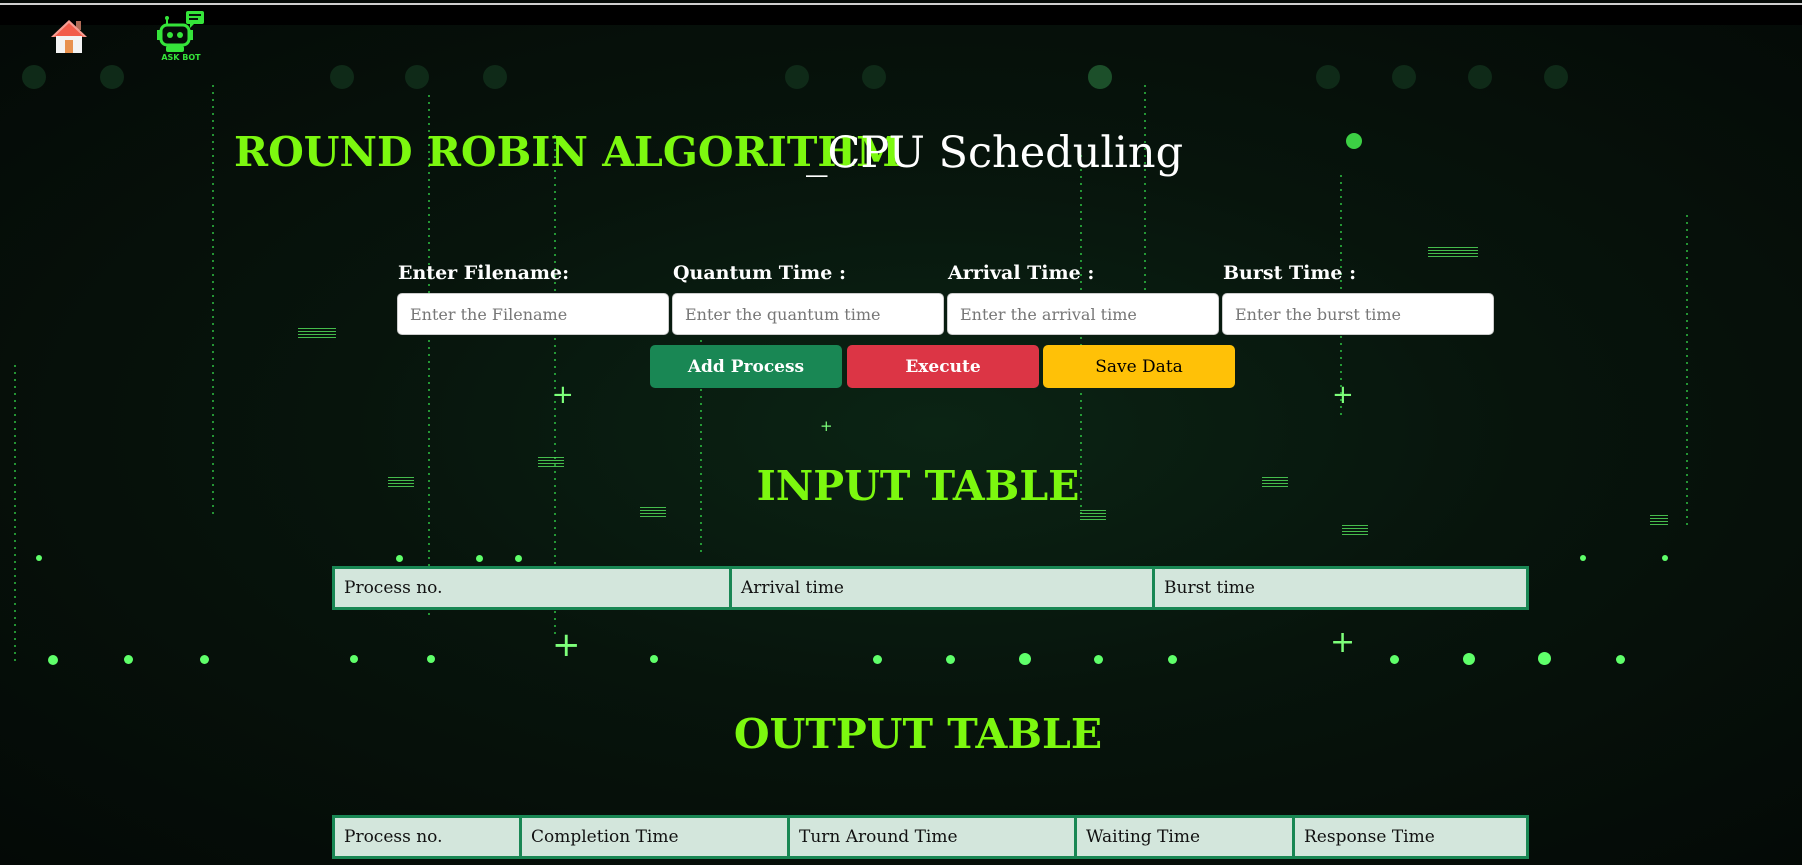 This screenshot has width=1802, height=865. Describe the element at coordinates (943, 366) in the screenshot. I see `execute-button: Execute` at that location.